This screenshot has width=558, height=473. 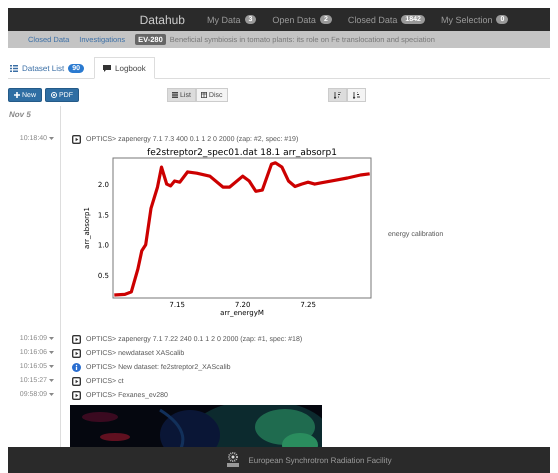 I want to click on brand-title: Datahub, so click(x=162, y=19).